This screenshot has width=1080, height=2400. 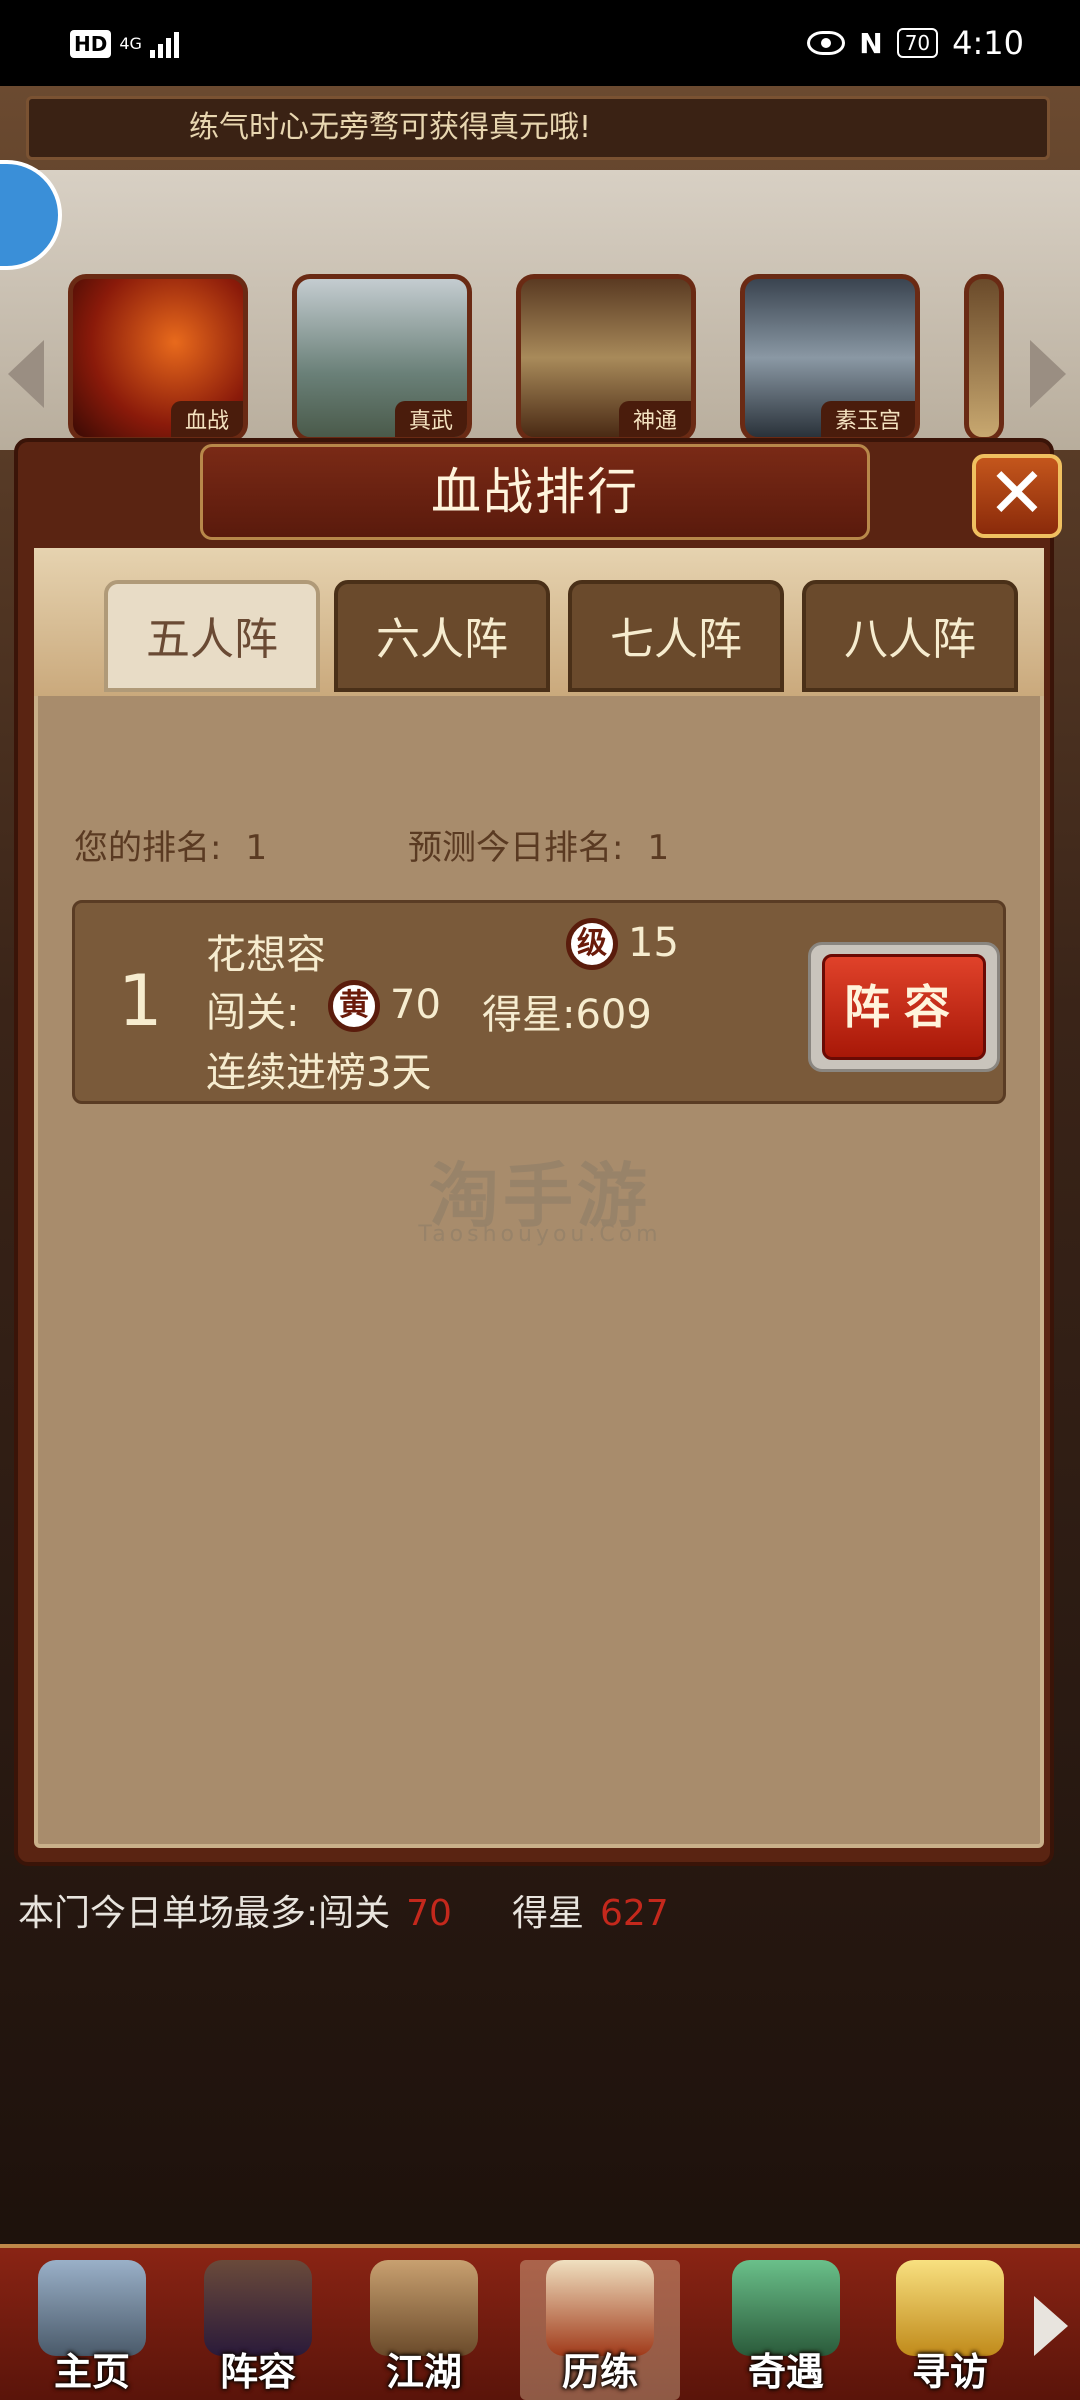 I want to click on signal-icon, so click(x=164, y=44).